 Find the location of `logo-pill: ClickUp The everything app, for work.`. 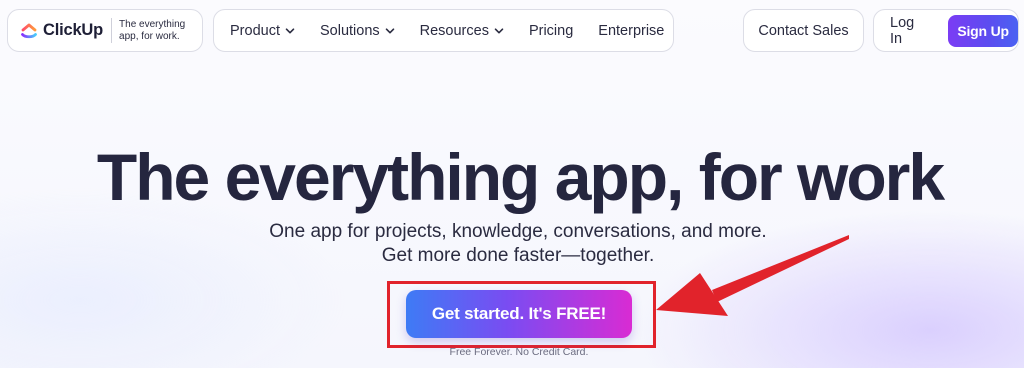

logo-pill: ClickUp The everything app, for work. is located at coordinates (105, 30).